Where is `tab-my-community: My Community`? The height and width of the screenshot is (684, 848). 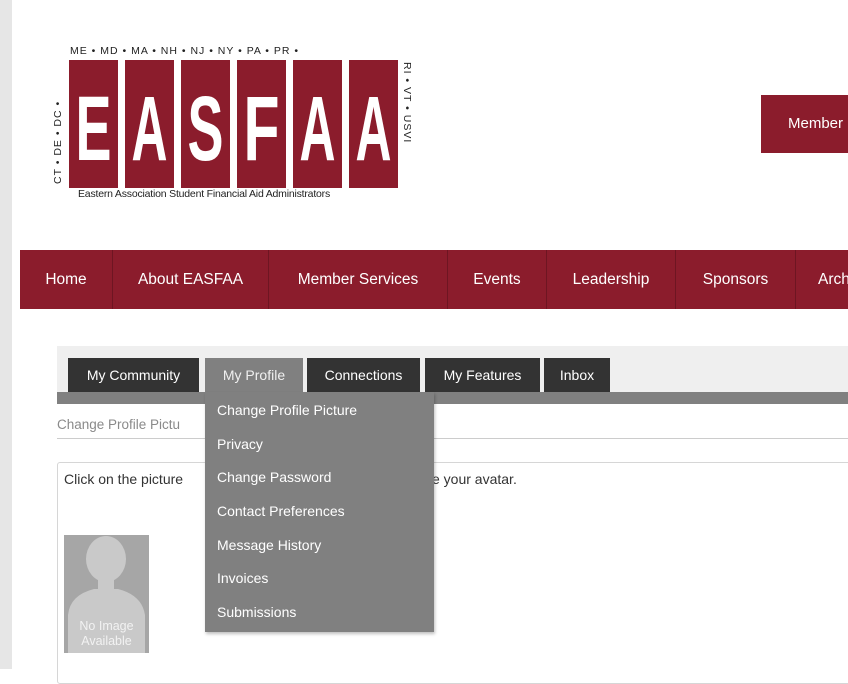
tab-my-community: My Community is located at coordinates (133, 375).